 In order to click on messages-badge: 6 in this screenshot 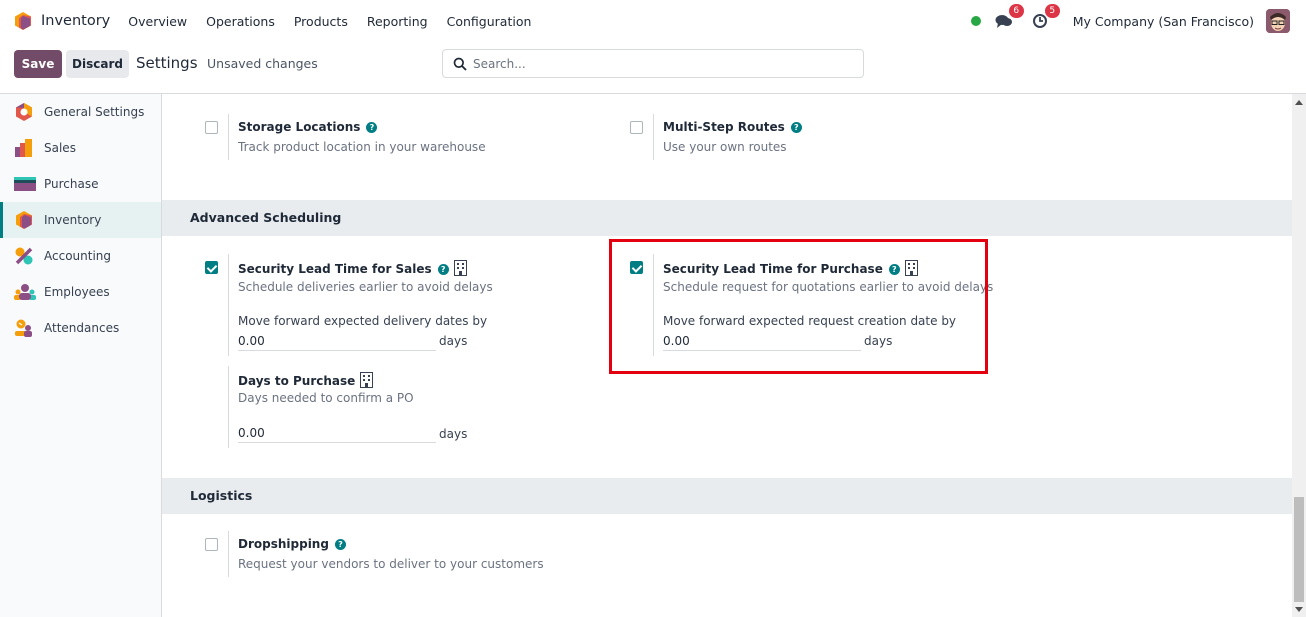, I will do `click(1016, 11)`.